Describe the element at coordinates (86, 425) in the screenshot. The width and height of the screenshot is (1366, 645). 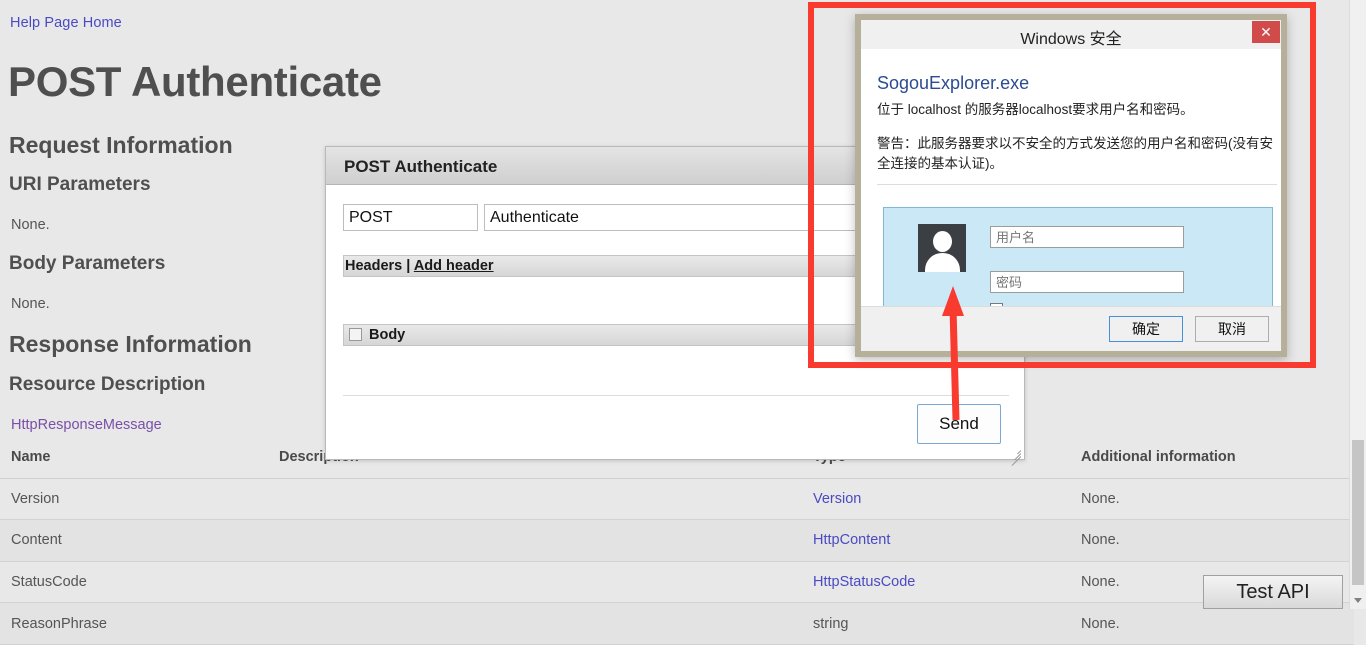
I see `http-response-message-link: HttpResponseMessage` at that location.